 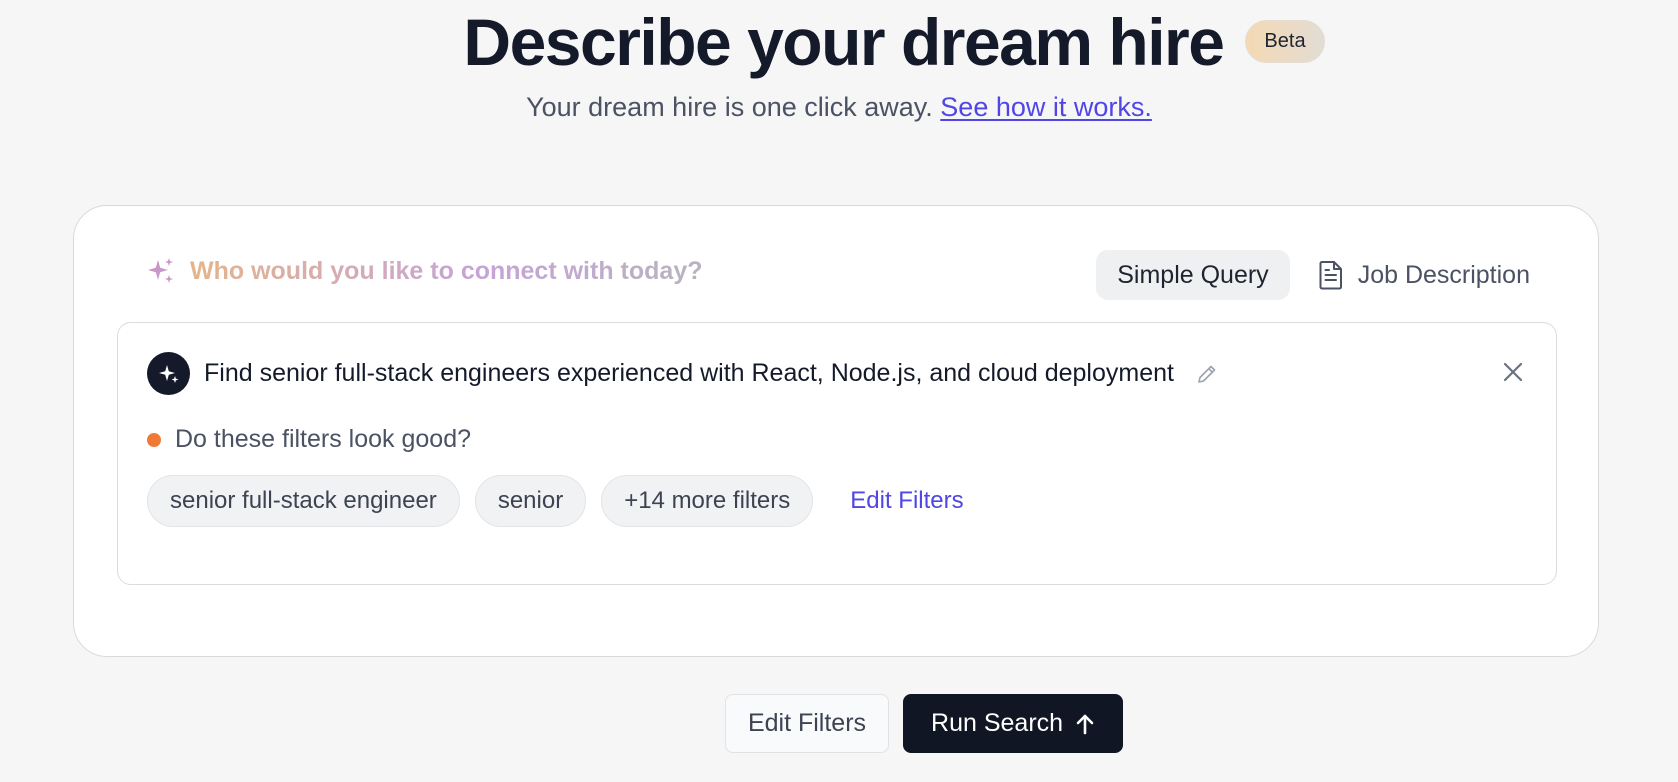 What do you see at coordinates (154, 439) in the screenshot?
I see `status-dot` at bounding box center [154, 439].